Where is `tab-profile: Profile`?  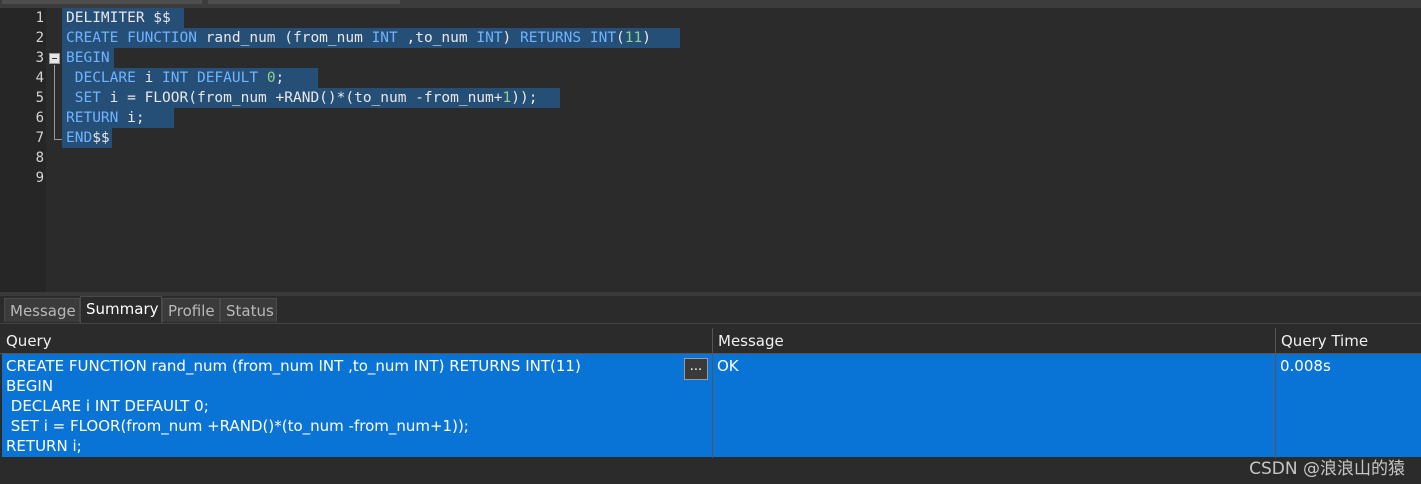
tab-profile: Profile is located at coordinates (191, 310).